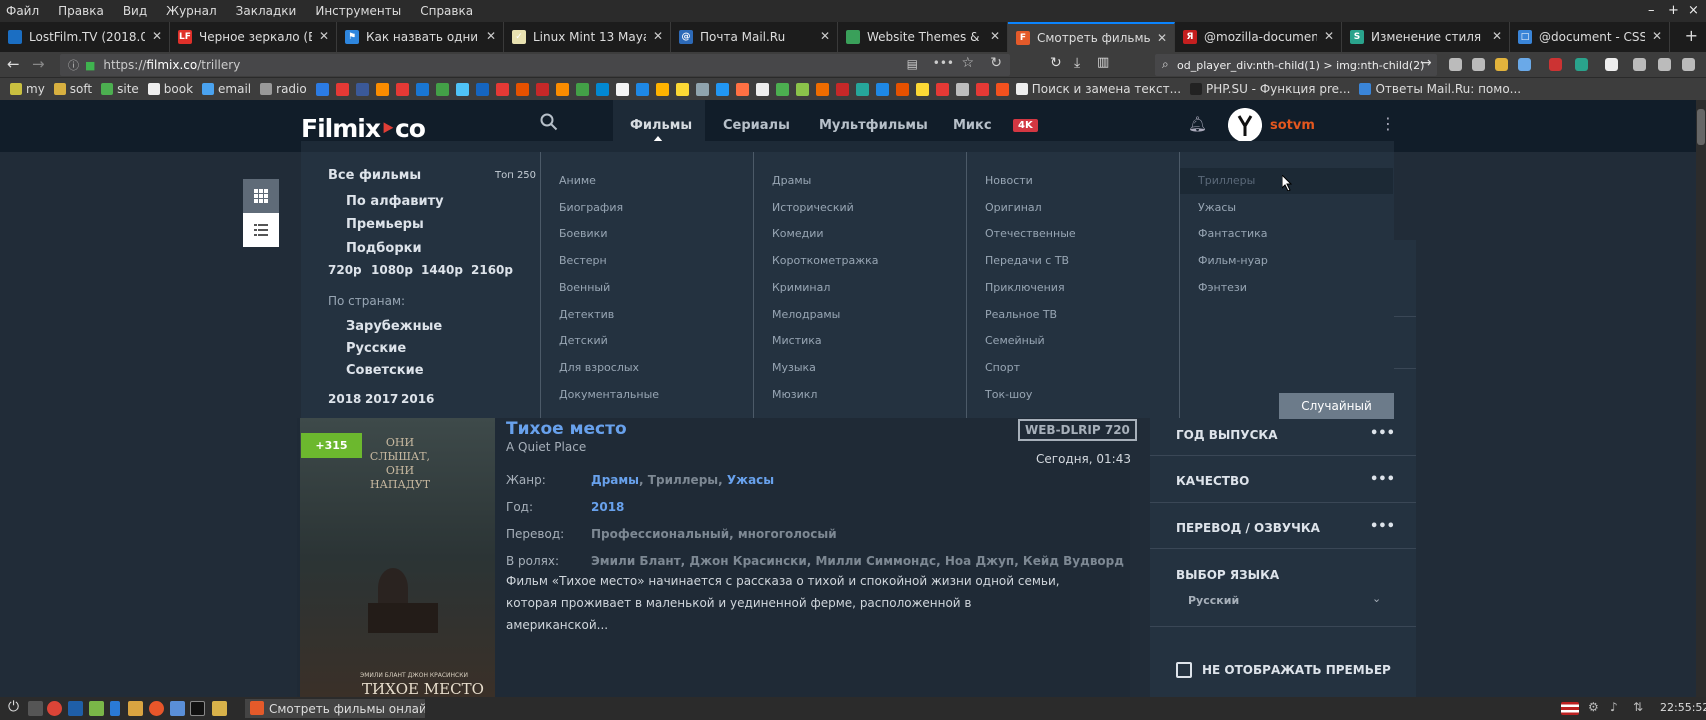  Describe the element at coordinates (13, 64) in the screenshot. I see `back-icon: ←` at that location.